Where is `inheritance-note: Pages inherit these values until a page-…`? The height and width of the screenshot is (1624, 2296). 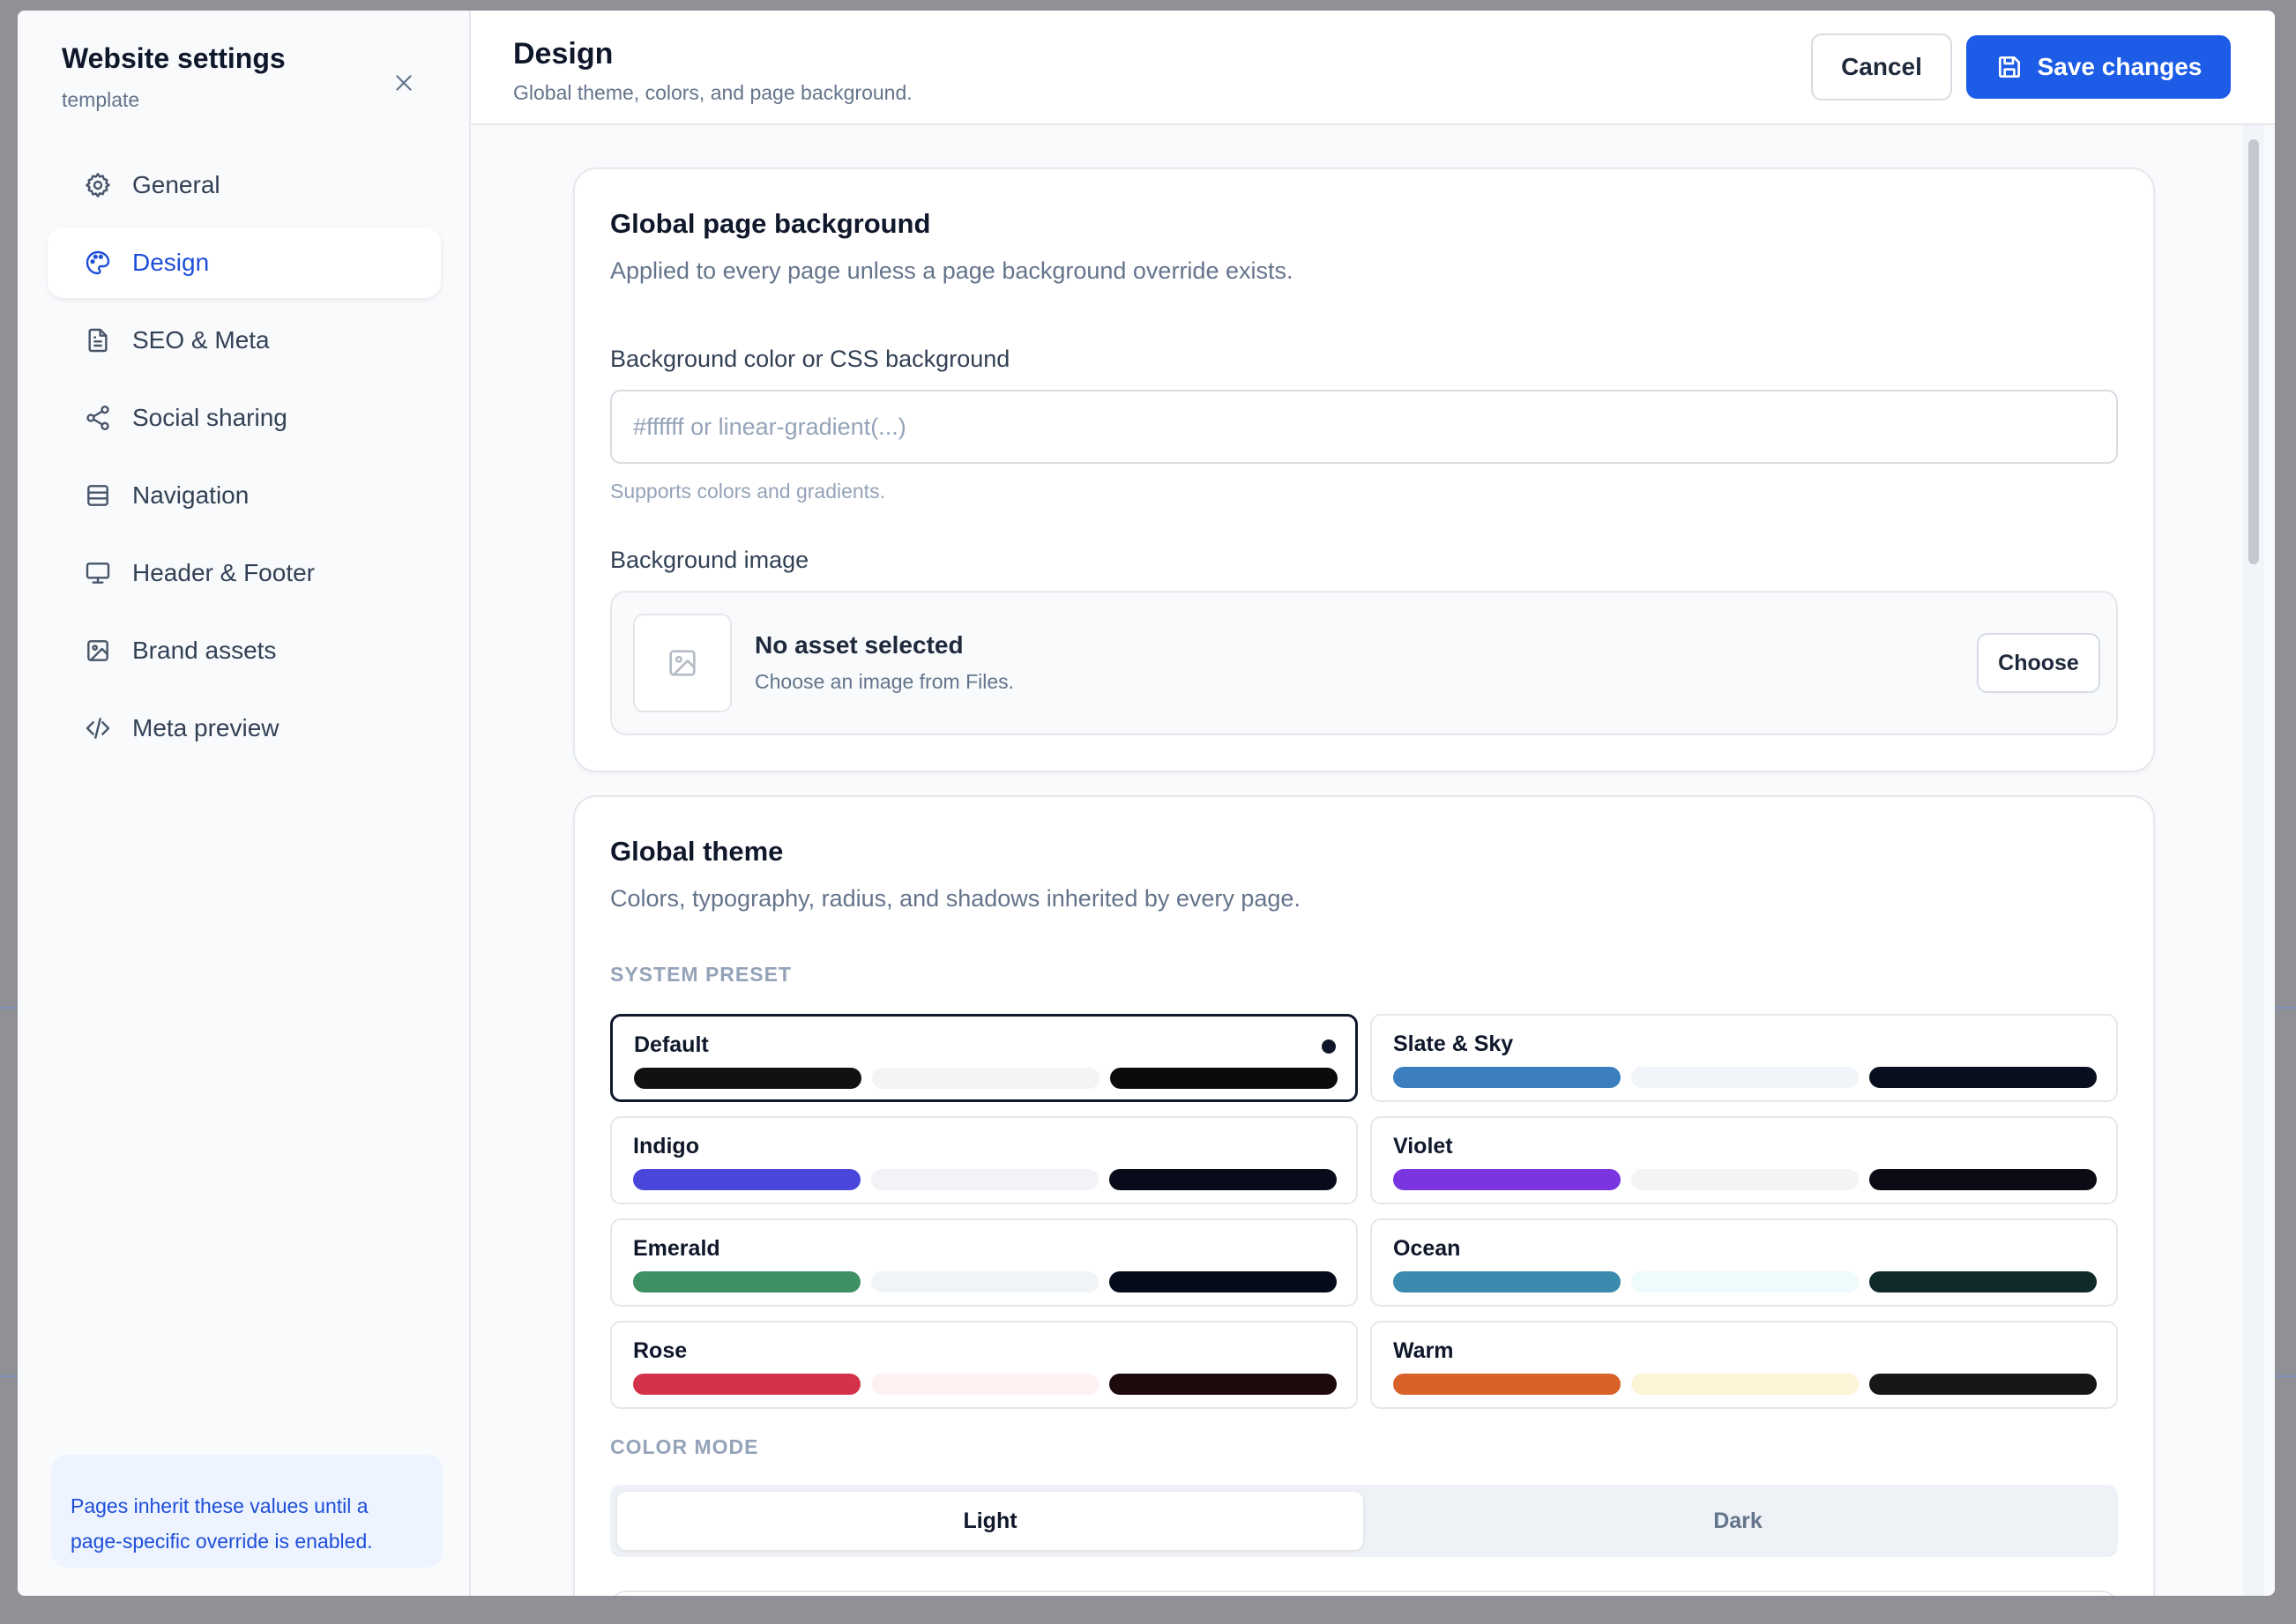
inheritance-note: Pages inherit these values until a page-… is located at coordinates (247, 1511).